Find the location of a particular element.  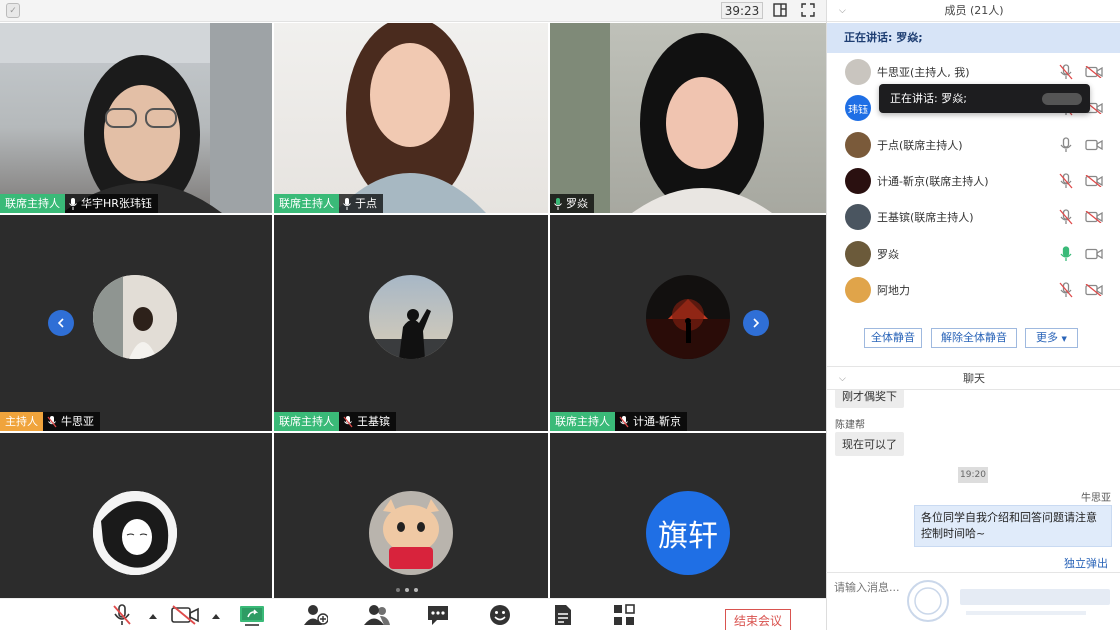

member-name: 阿地力 is located at coordinates (893, 290).